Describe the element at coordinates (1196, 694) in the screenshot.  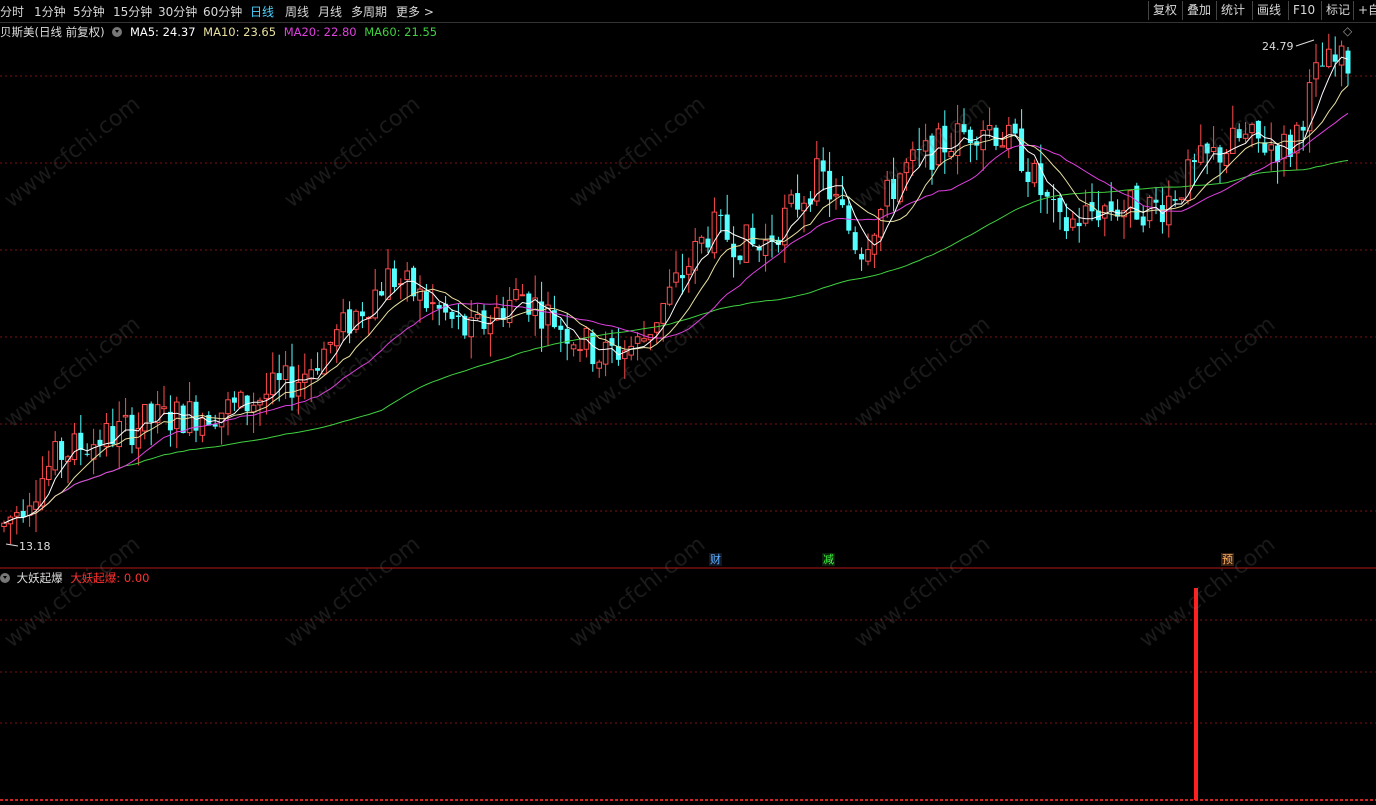
I see `indicator-signal-bar` at that location.